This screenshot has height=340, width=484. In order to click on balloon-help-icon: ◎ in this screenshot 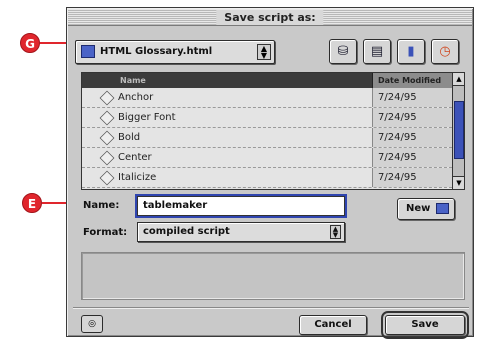, I will do `click(92, 324)`.